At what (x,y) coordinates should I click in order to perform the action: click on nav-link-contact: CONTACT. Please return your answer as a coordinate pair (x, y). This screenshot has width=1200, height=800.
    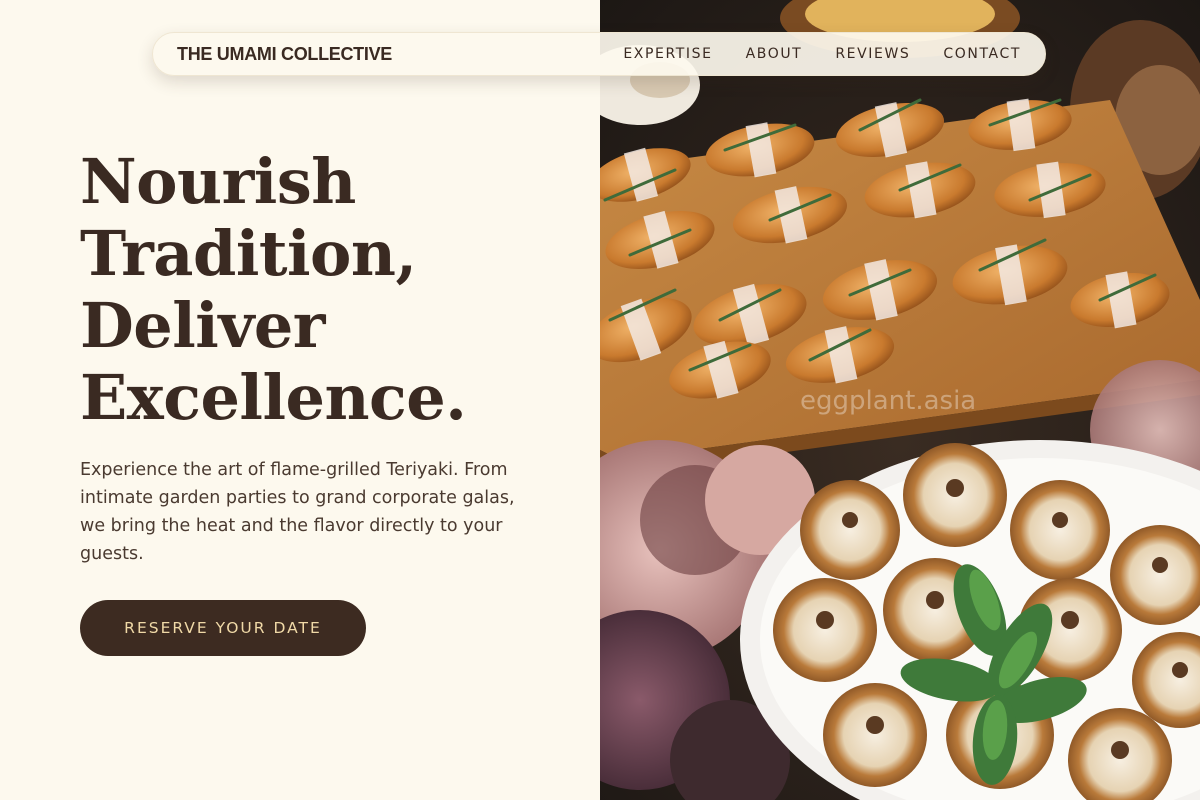
    Looking at the image, I should click on (982, 54).